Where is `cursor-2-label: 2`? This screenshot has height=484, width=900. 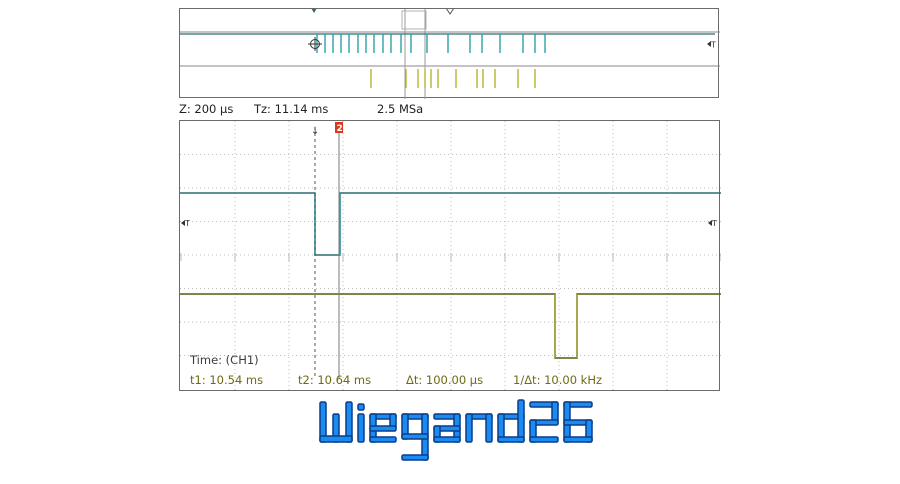 cursor-2-label: 2 is located at coordinates (340, 129).